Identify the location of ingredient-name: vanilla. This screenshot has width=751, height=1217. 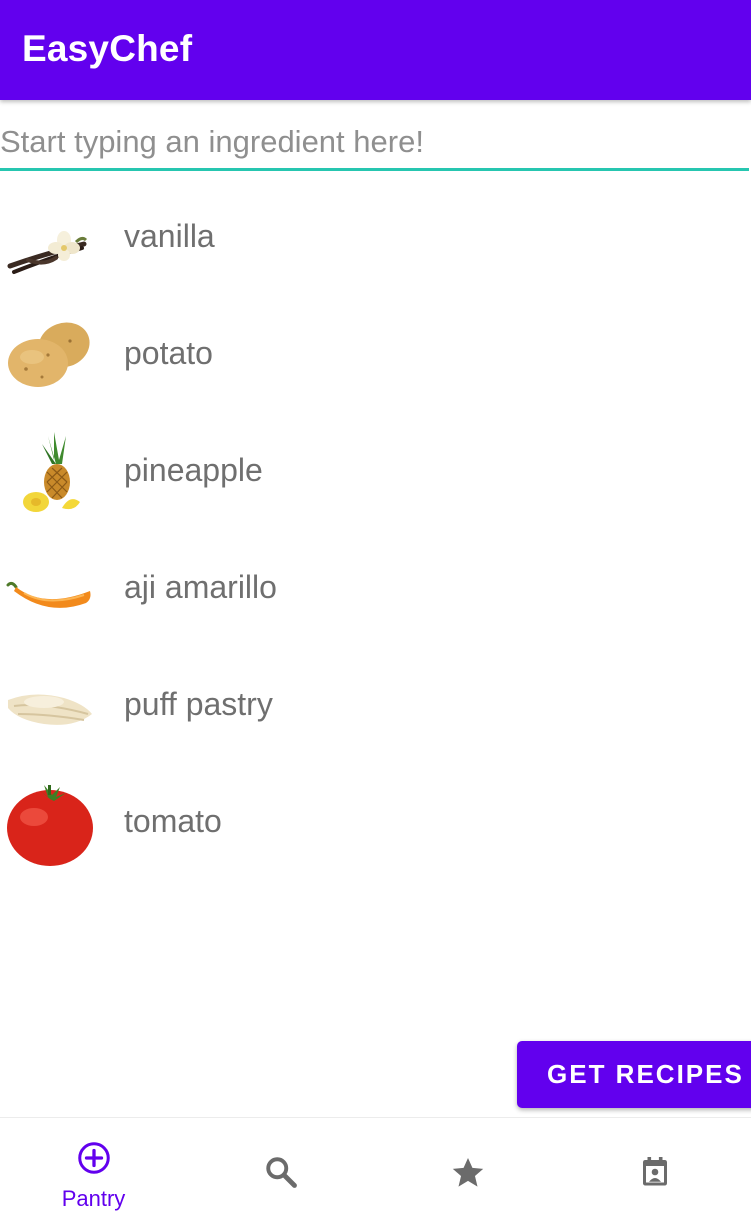
(169, 236).